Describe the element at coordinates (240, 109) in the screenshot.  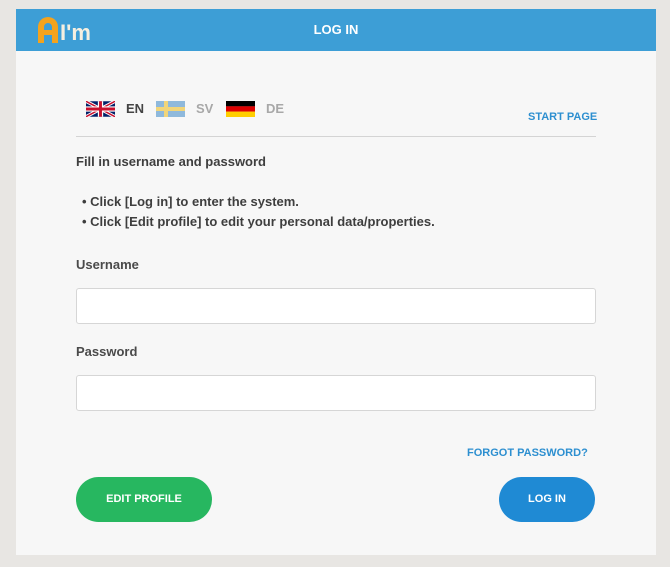
I see `germany-flag-icon` at that location.